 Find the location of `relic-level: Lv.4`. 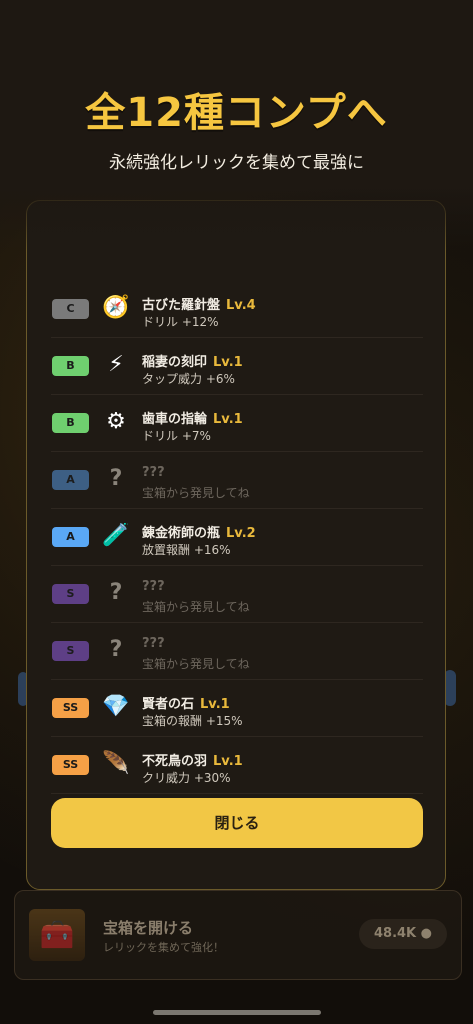

relic-level: Lv.4 is located at coordinates (241, 305).